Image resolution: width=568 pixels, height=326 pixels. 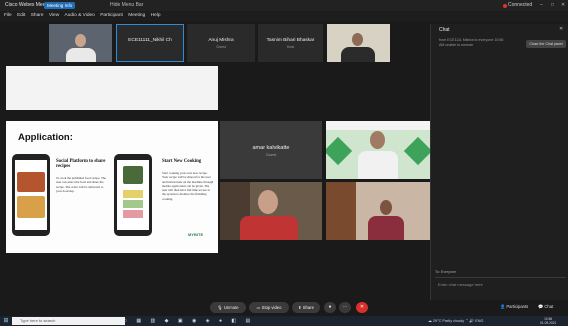 What do you see at coordinates (546, 44) in the screenshot?
I see `close-chat-panel-button: Close the Chat panel` at bounding box center [546, 44].